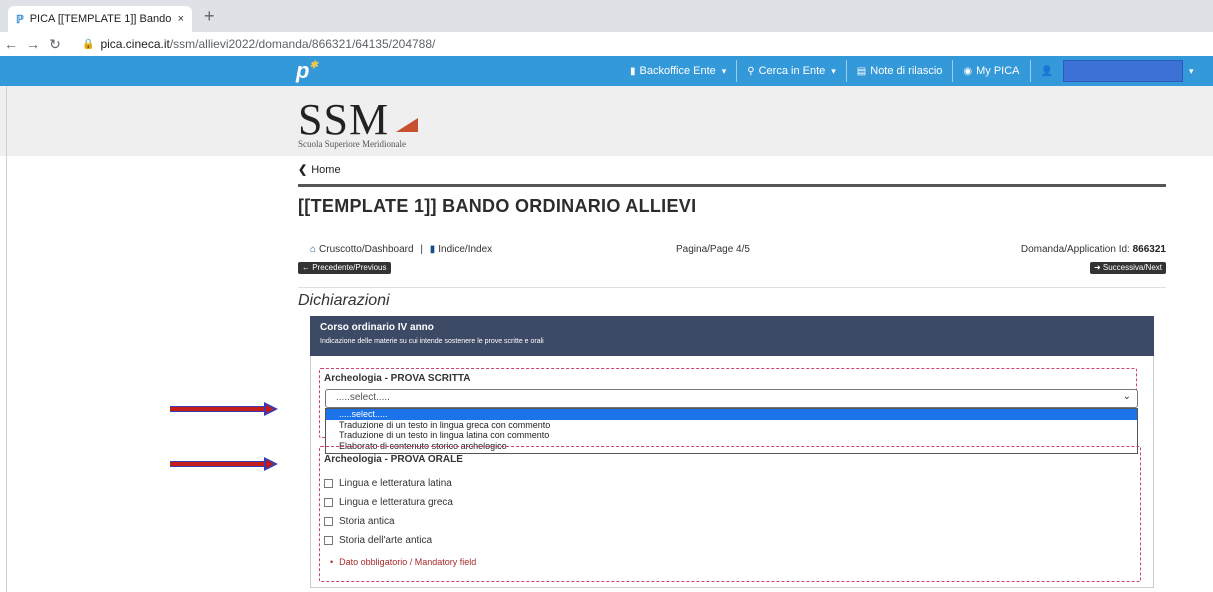  What do you see at coordinates (313, 249) in the screenshot?
I see `home-icon: ⌂` at bounding box center [313, 249].